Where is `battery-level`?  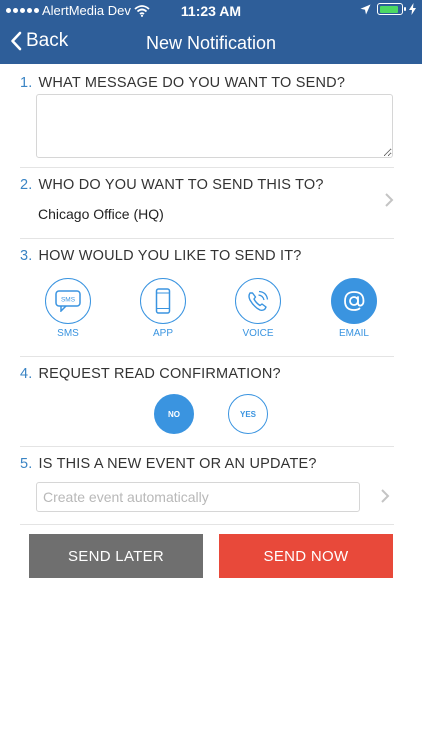 battery-level is located at coordinates (389, 9).